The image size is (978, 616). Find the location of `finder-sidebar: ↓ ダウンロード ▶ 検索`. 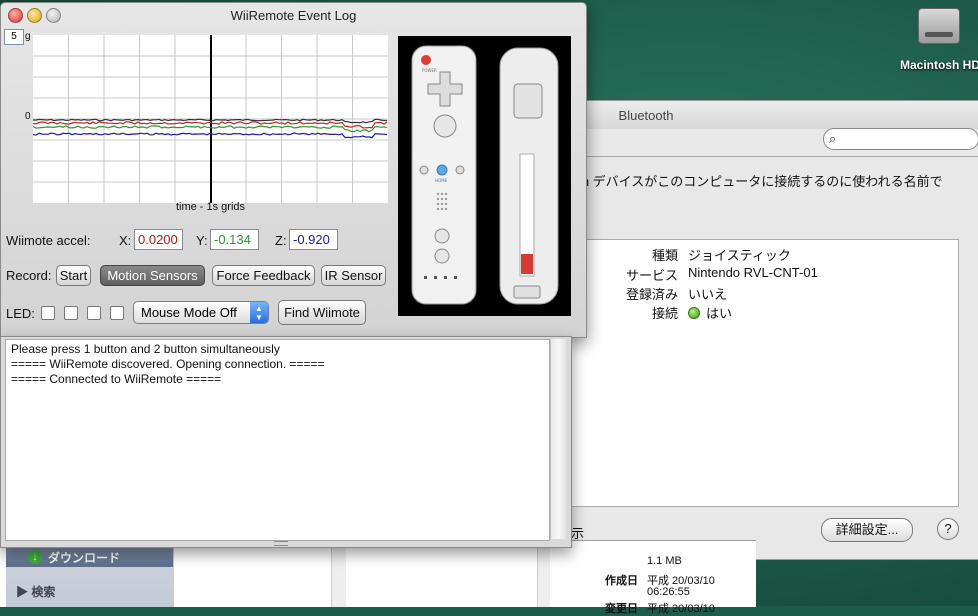

finder-sidebar: ↓ ダウンロード ▶ 検索 is located at coordinates (89, 574).